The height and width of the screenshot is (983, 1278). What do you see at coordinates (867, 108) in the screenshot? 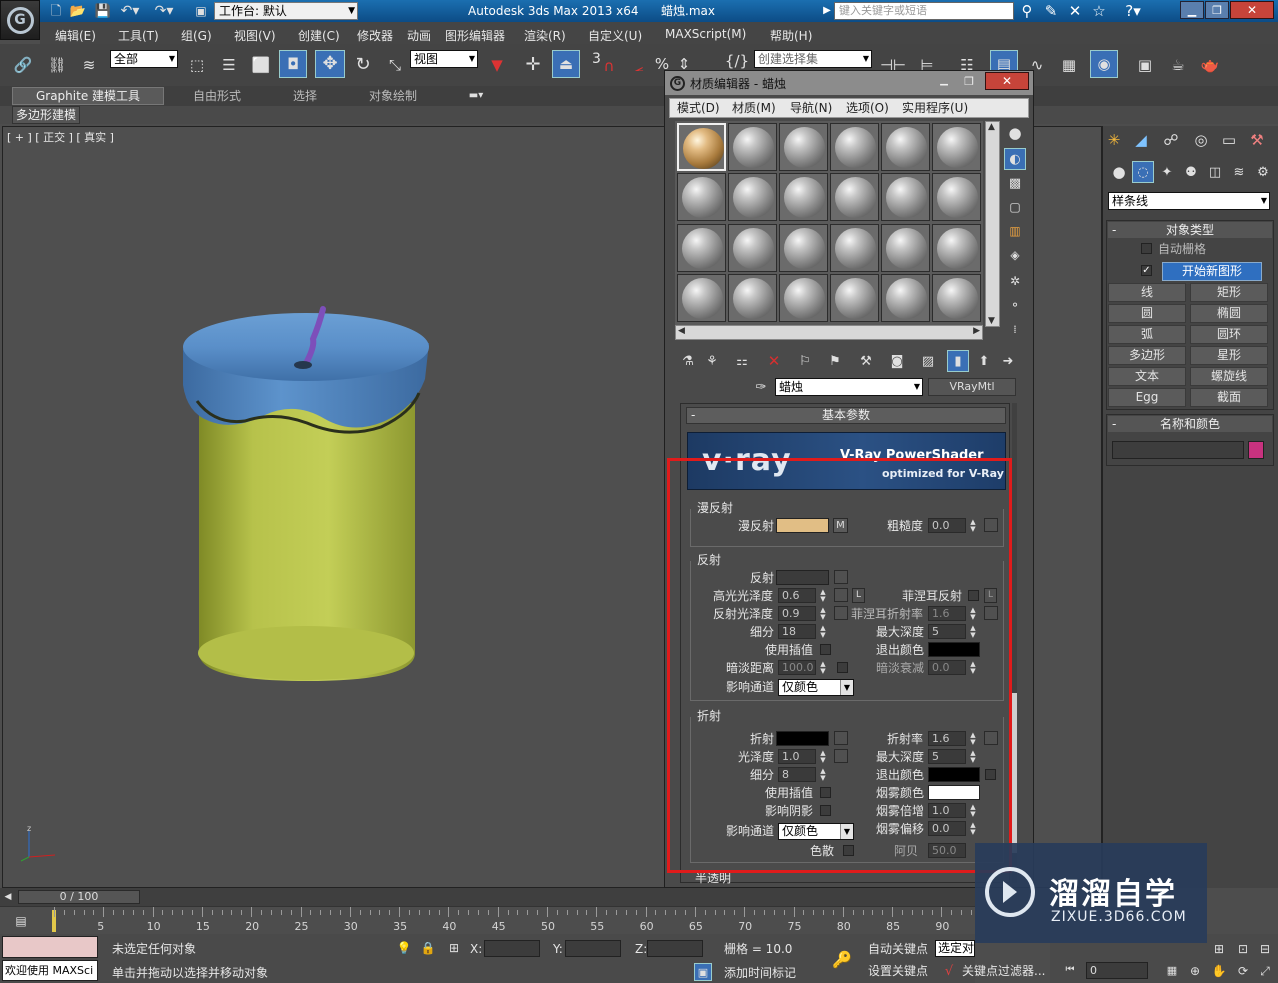
I see `me-menu-options: 选项(O)` at bounding box center [867, 108].